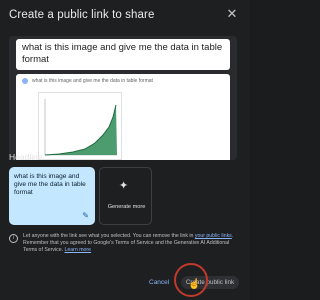 Image resolution: width=320 pixels, height=300 pixels. I want to click on generate-more-button: ✦ Generate more, so click(125, 196).